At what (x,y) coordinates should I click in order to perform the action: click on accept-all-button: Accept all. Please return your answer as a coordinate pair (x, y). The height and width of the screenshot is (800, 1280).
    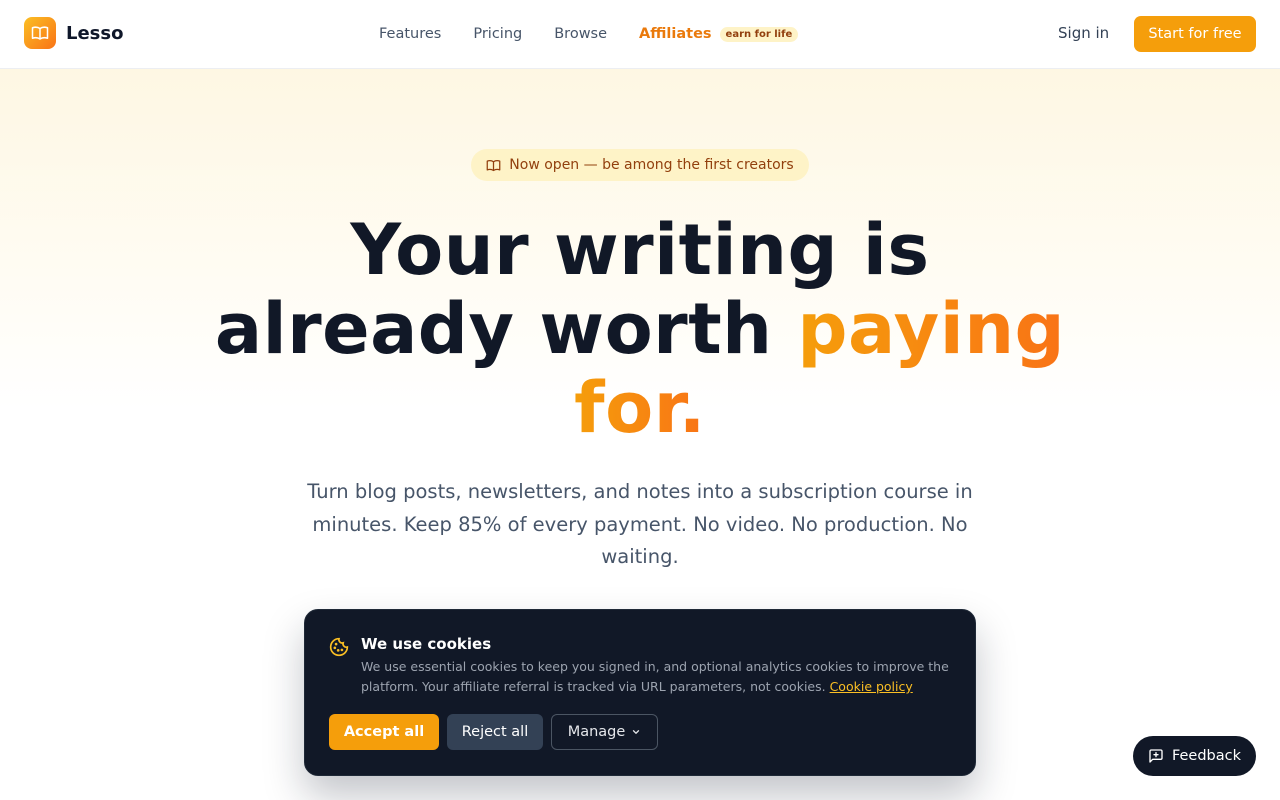
    Looking at the image, I should click on (384, 732).